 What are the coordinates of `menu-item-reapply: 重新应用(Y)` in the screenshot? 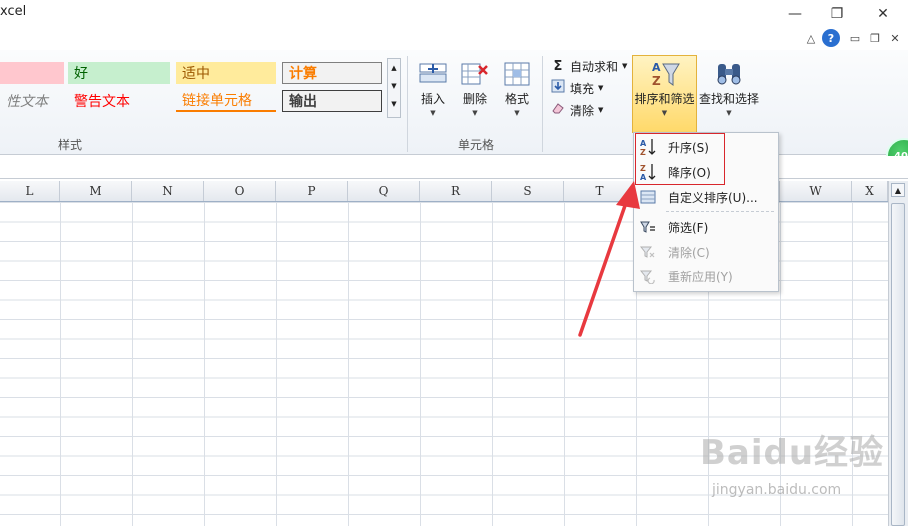 It's located at (706, 276).